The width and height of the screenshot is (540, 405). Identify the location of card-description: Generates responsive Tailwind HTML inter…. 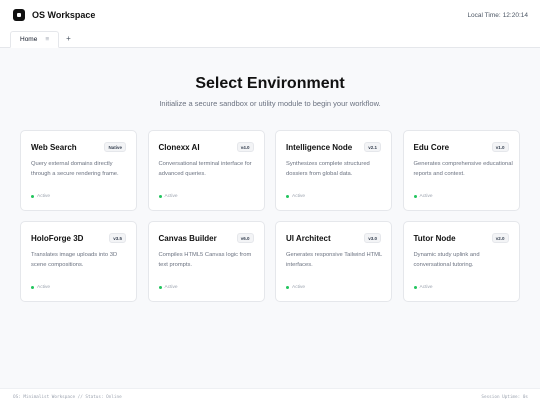
(334, 260).